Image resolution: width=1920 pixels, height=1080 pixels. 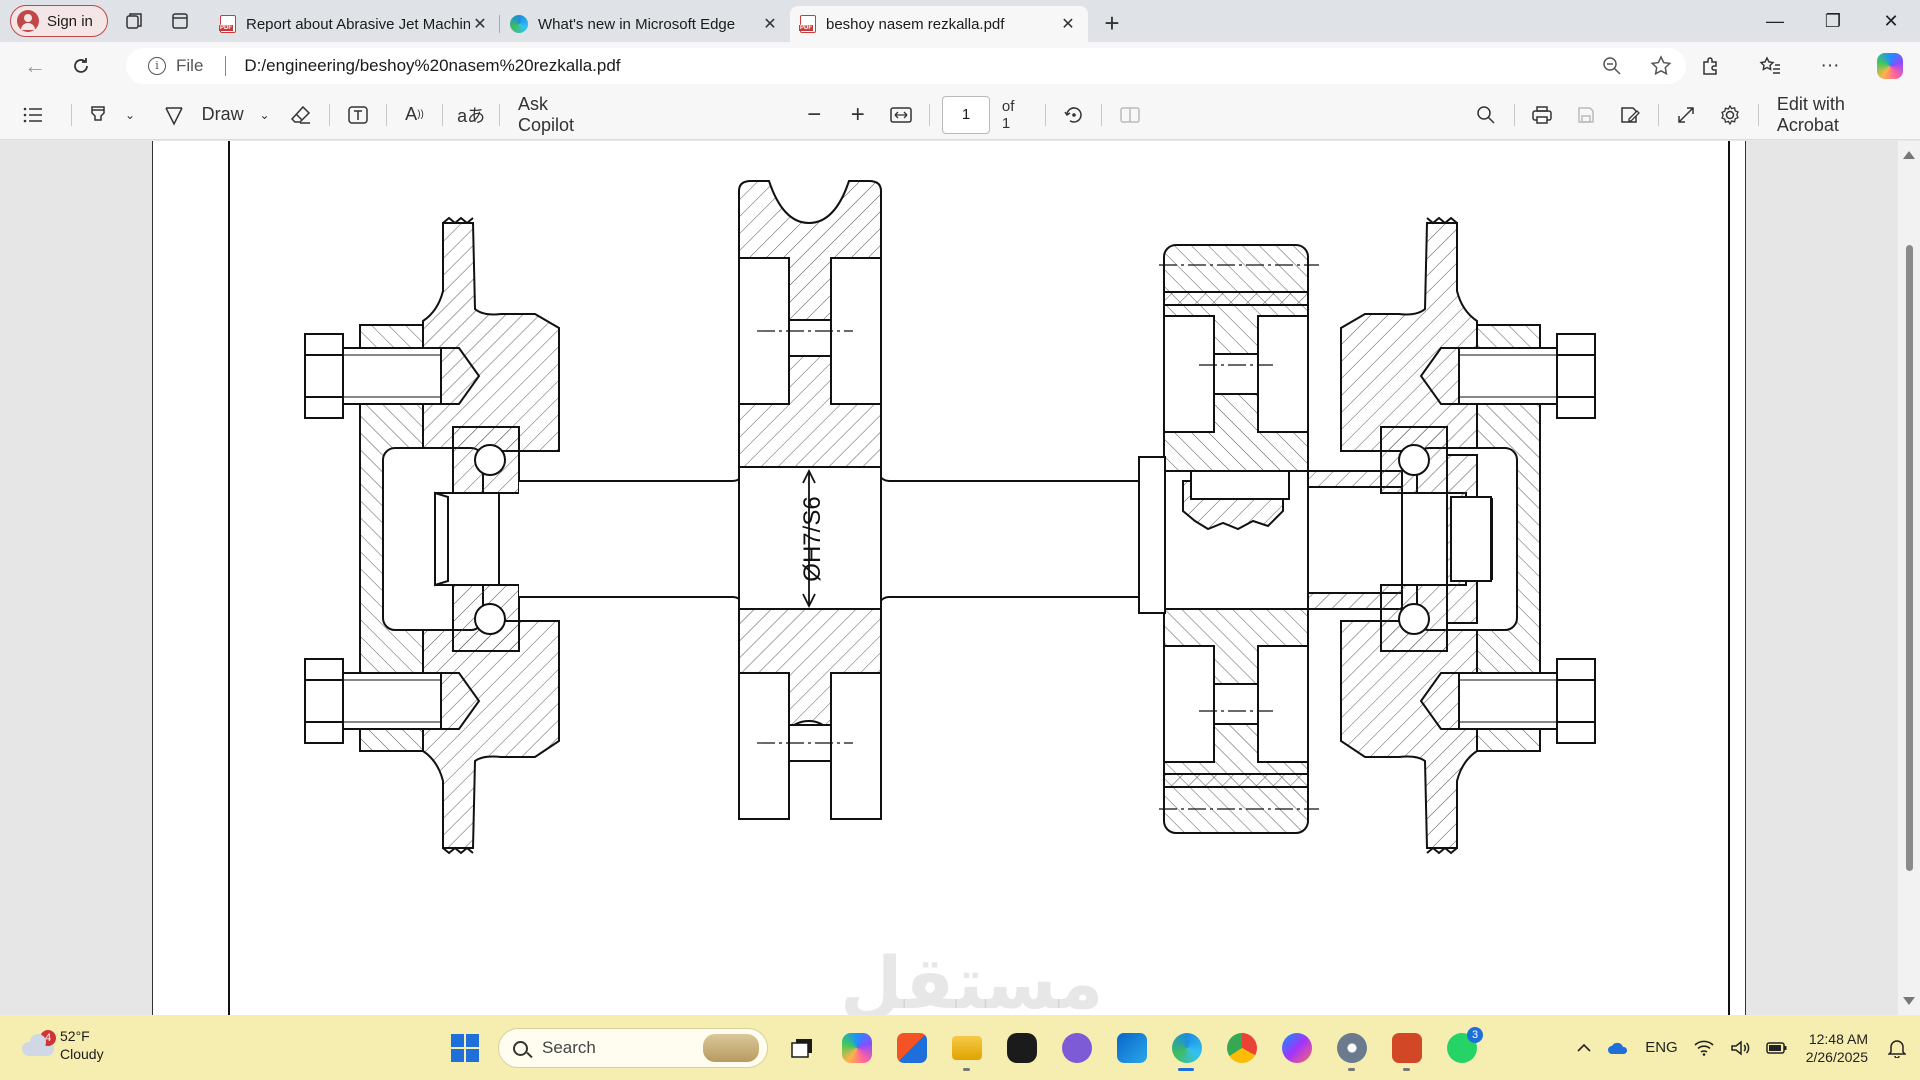 What do you see at coordinates (1112, 23) in the screenshot?
I see `new-tab-button: +` at bounding box center [1112, 23].